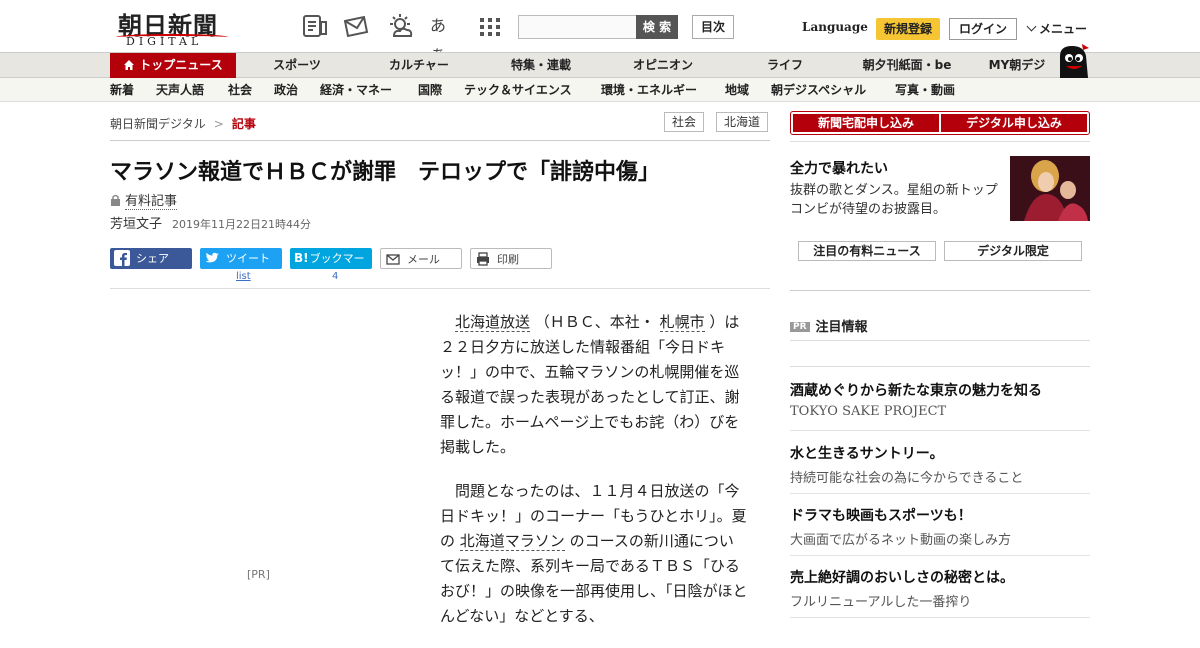 The height and width of the screenshot is (648, 1200). What do you see at coordinates (940, 526) in the screenshot?
I see `sponsored-item: ドラマも映画もスポーツも！ 大画面で広がるネット動画の楽しみ方` at bounding box center [940, 526].